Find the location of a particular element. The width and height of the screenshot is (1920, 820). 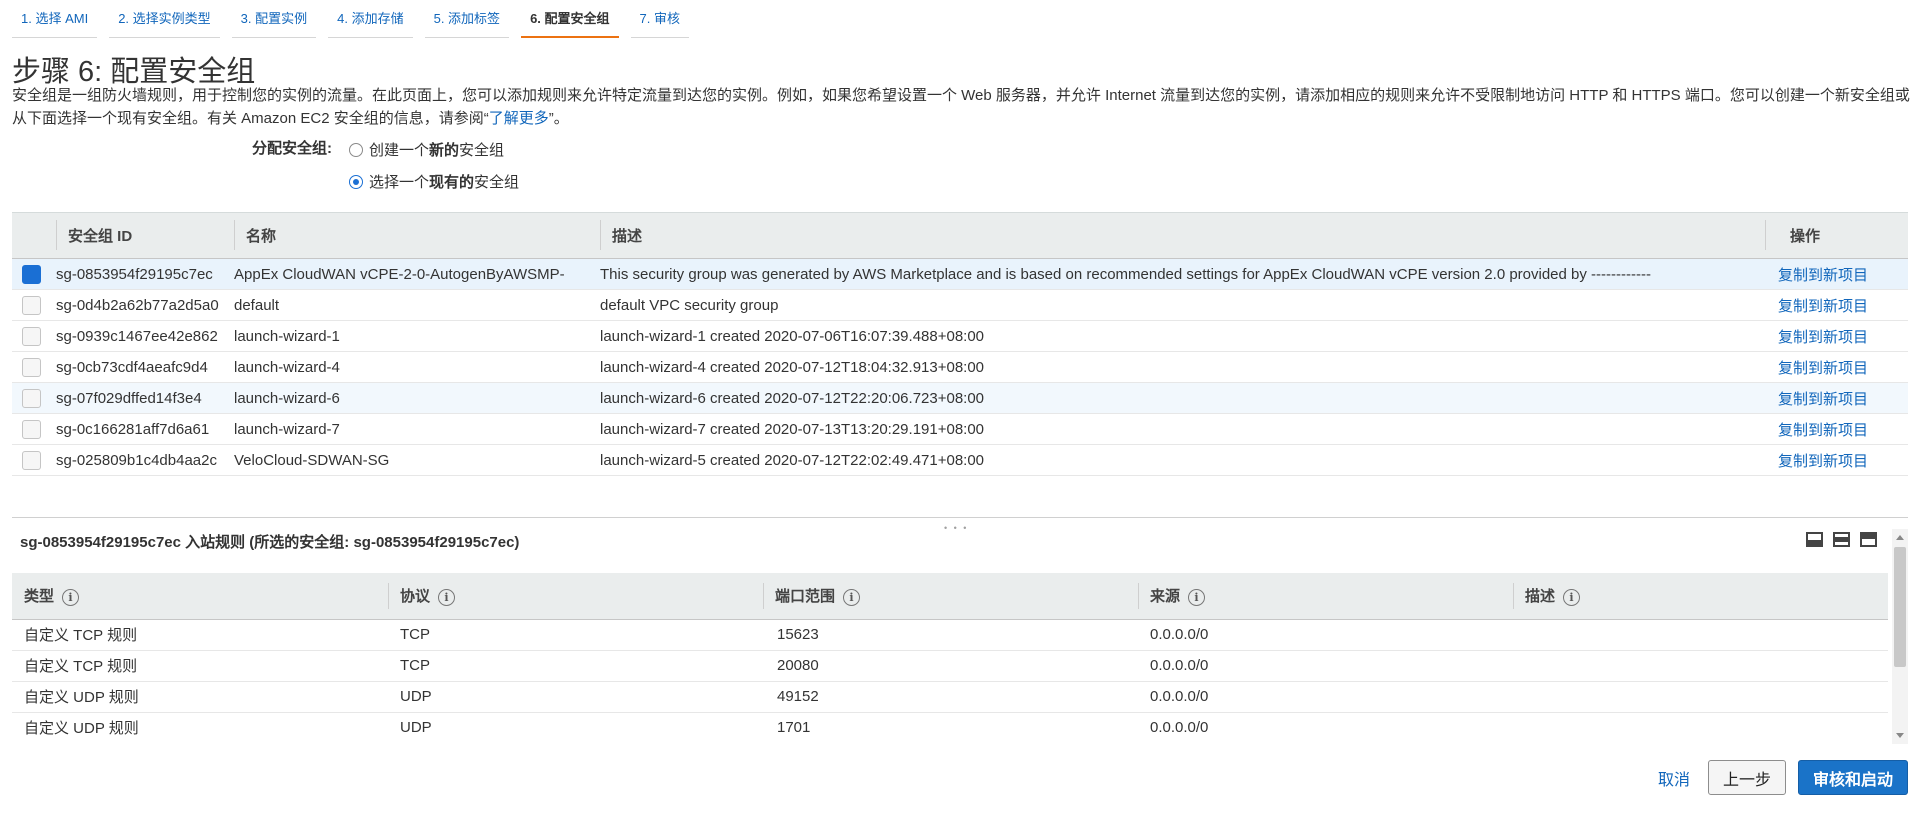

select-existing-sg-bold: 现有的 is located at coordinates (452, 182).